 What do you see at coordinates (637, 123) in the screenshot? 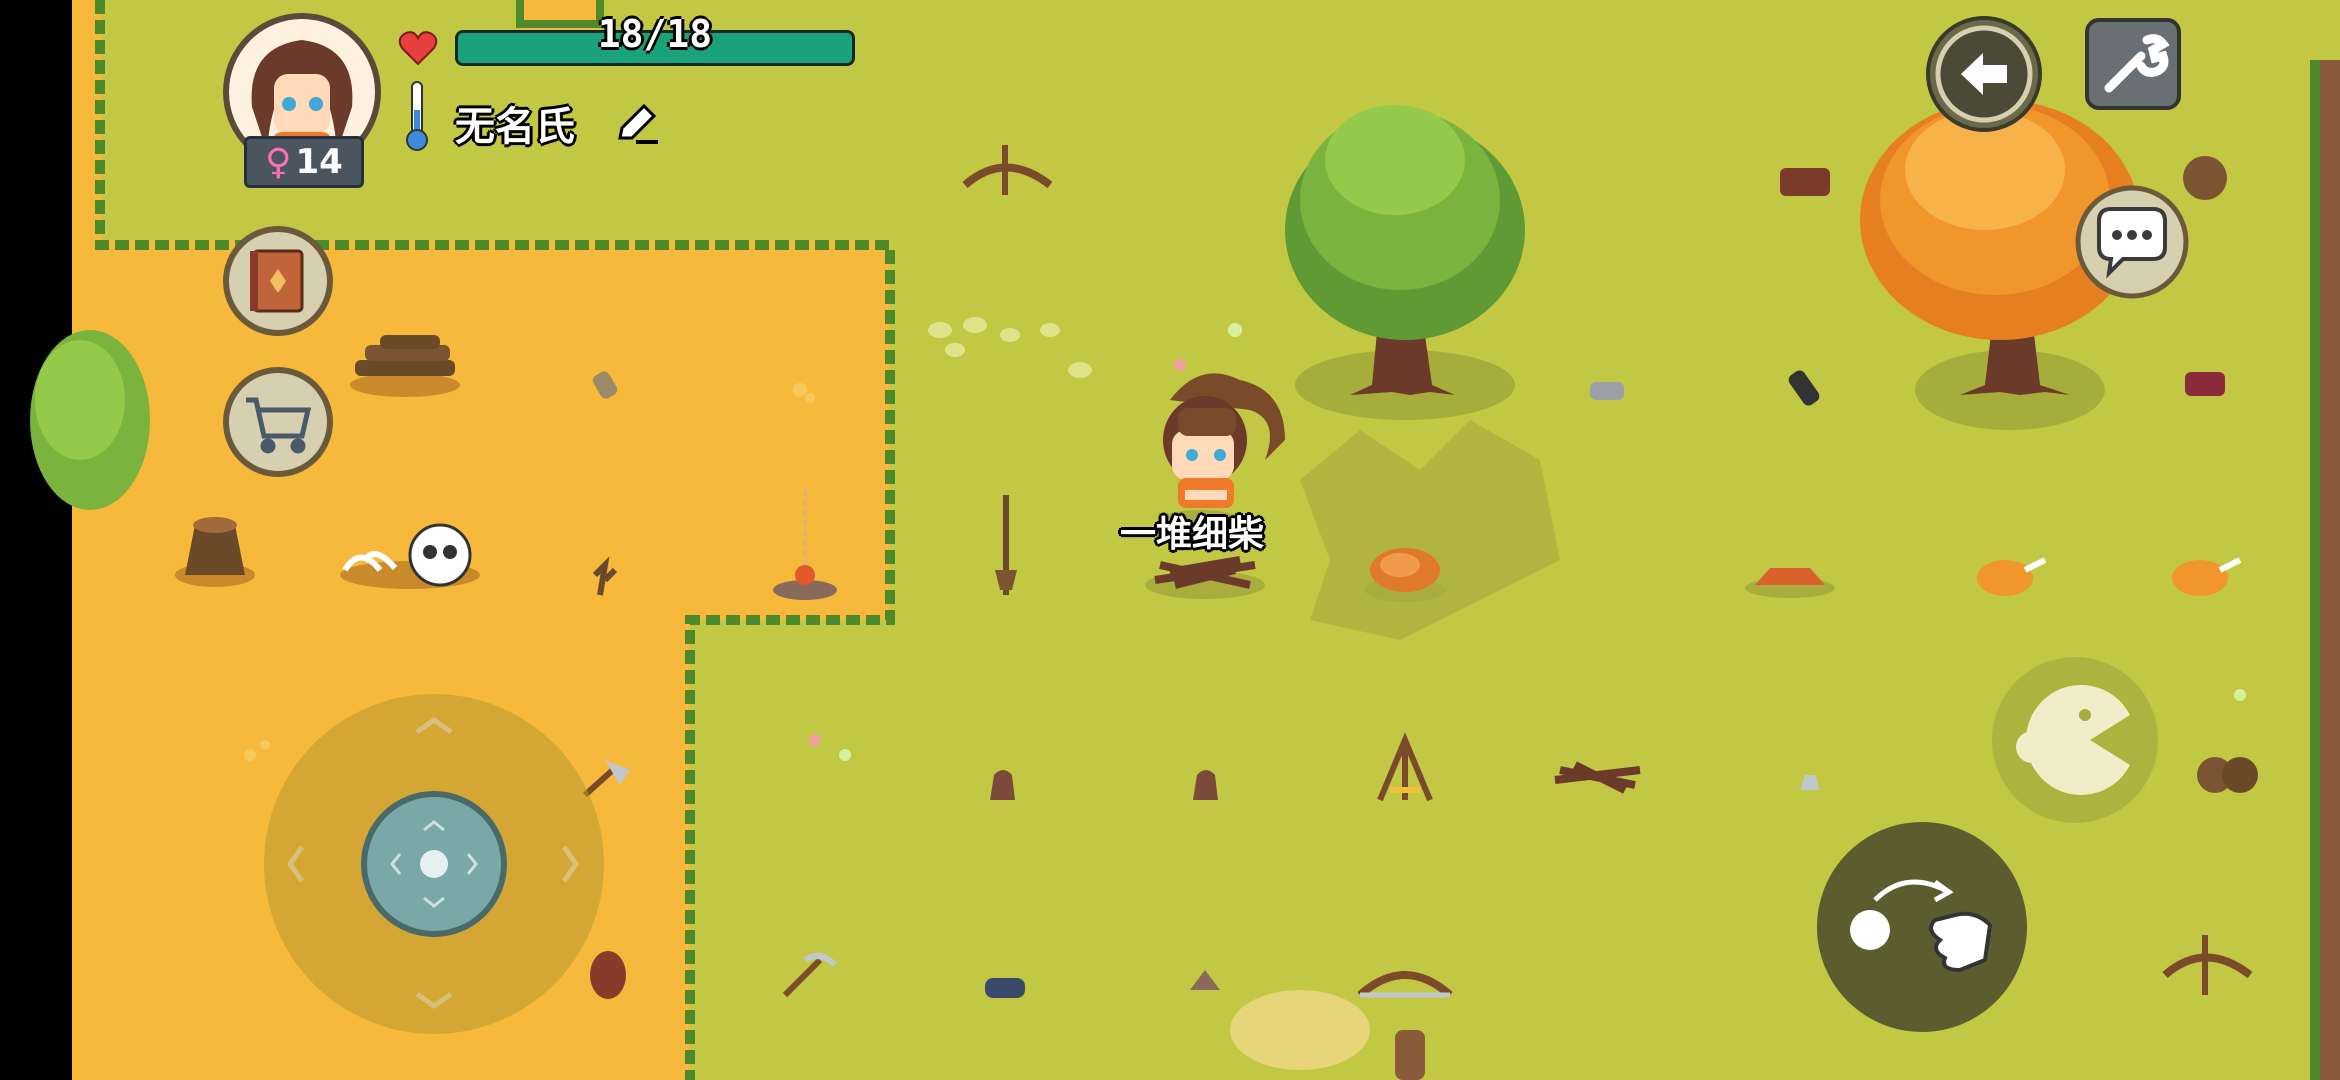
I see `edit-name-icon` at bounding box center [637, 123].